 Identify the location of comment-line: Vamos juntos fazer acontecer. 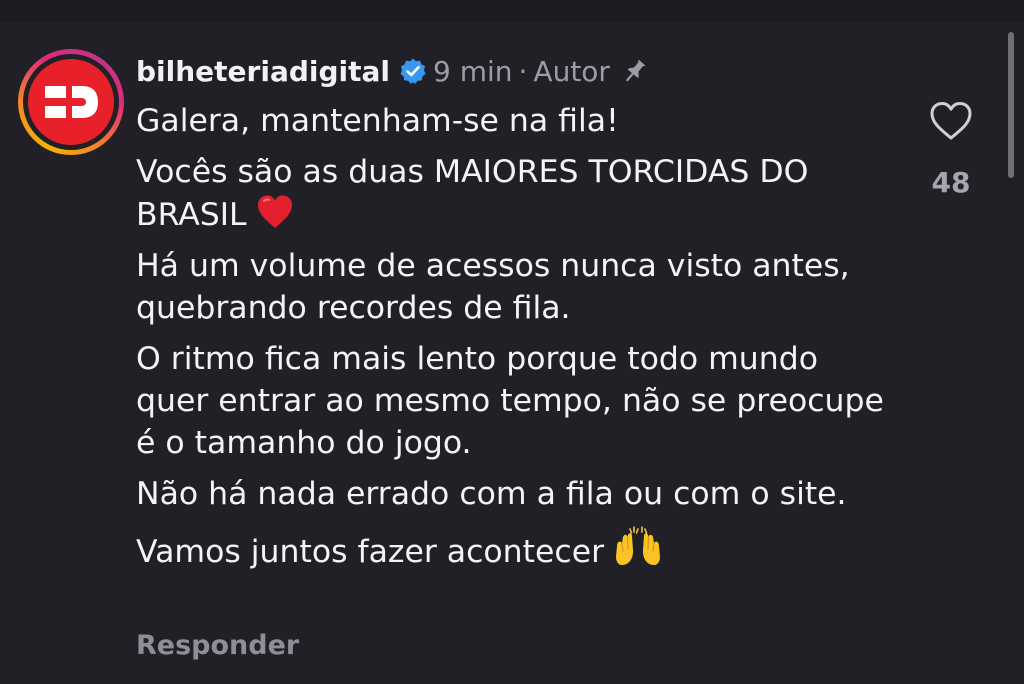
(516, 548).